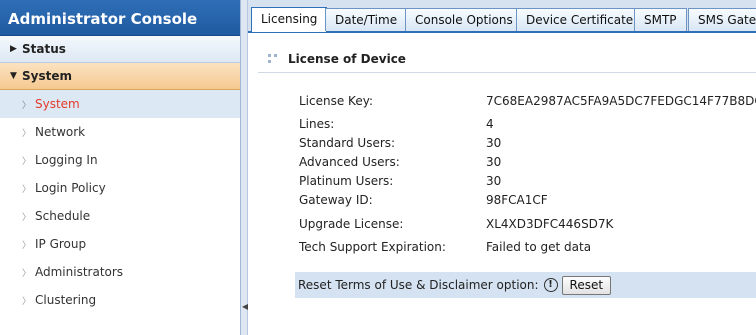 The image size is (756, 335). Describe the element at coordinates (317, 124) in the screenshot. I see `field-label: Lines:` at that location.